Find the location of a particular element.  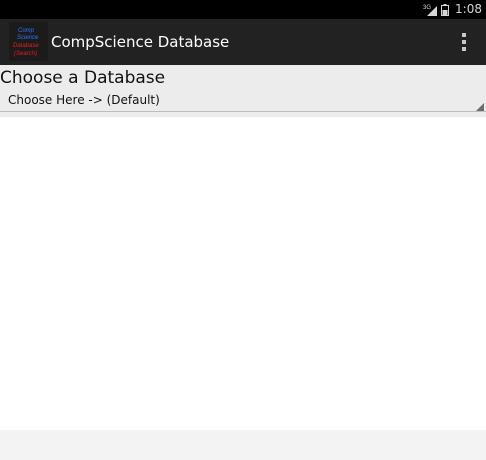

bottom-bar is located at coordinates (243, 445).